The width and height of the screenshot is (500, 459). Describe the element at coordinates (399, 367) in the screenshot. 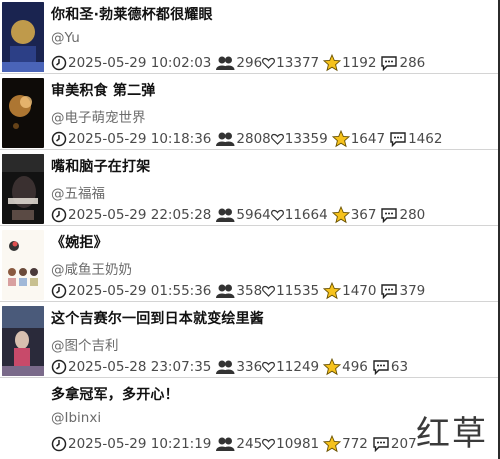

I see `comment-count: 63` at that location.